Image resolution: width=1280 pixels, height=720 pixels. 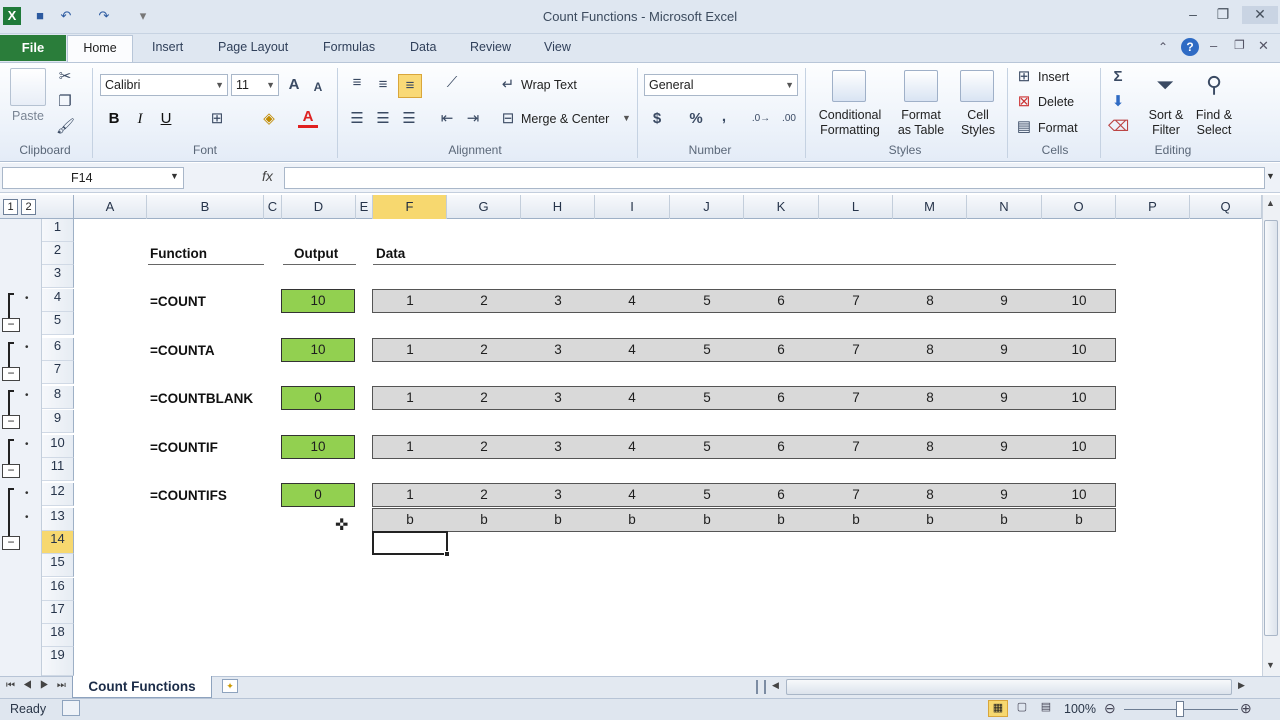 What do you see at coordinates (921, 115) in the screenshot?
I see `format-as-table-label-1: Format` at bounding box center [921, 115].